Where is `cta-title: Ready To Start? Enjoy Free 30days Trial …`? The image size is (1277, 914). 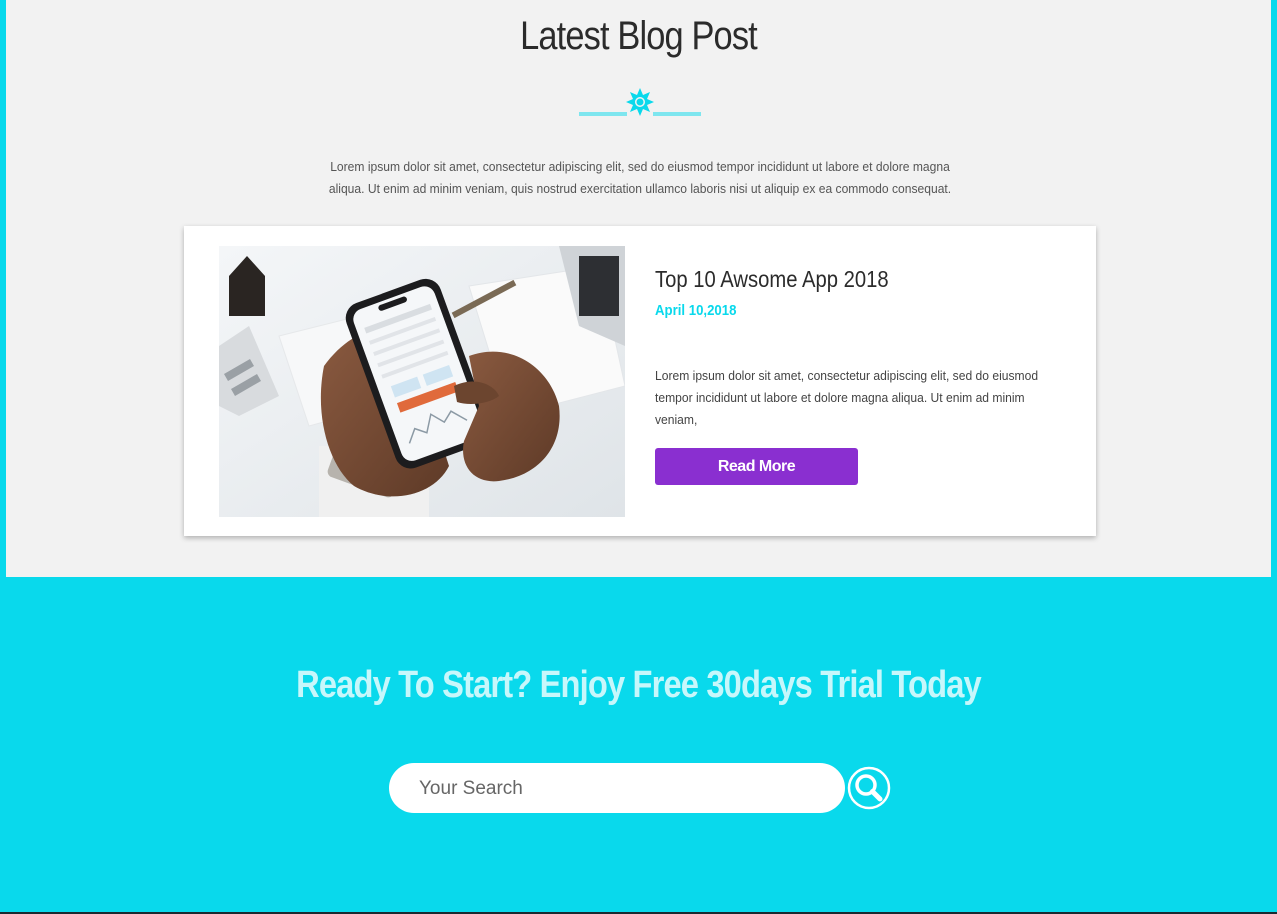 cta-title: Ready To Start? Enjoy Free 30days Trial … is located at coordinates (639, 685).